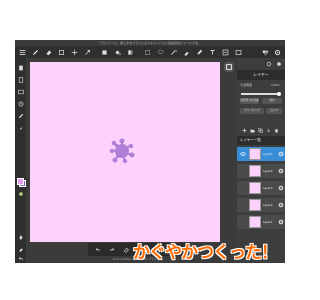 The height and width of the screenshot is (300, 320). I want to click on lasso-icon, so click(160, 52).